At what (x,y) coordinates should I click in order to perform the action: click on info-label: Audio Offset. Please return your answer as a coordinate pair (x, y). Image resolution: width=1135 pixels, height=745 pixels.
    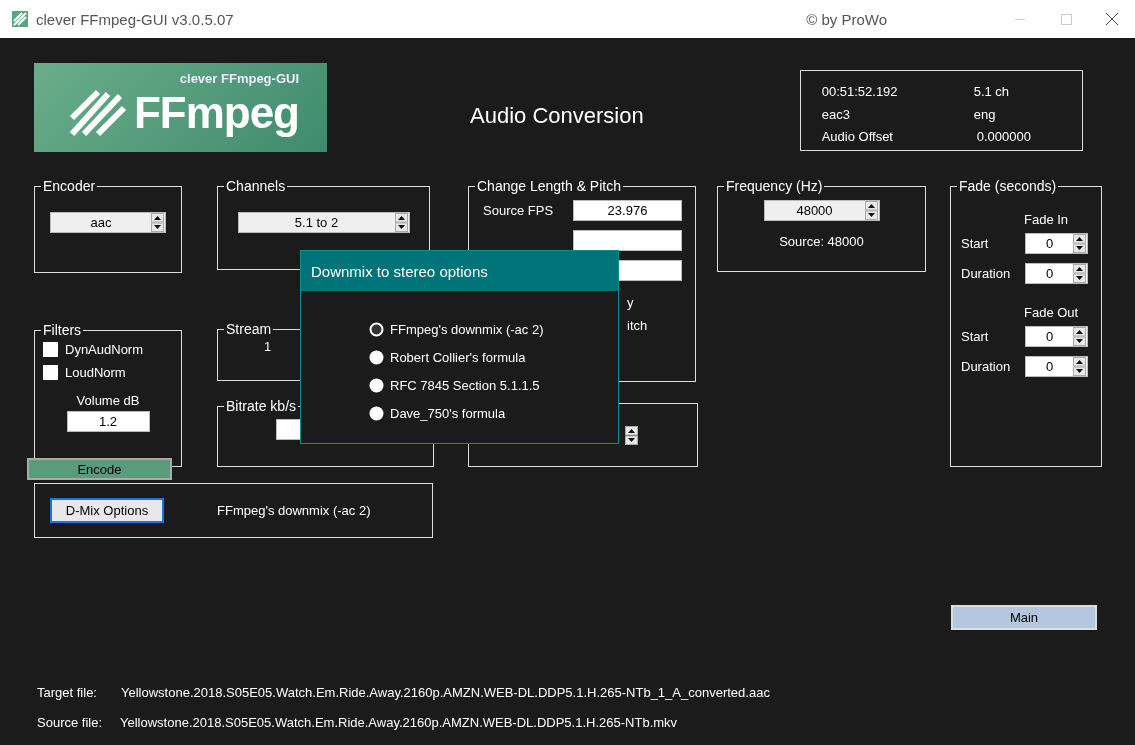
    Looking at the image, I should click on (857, 138).